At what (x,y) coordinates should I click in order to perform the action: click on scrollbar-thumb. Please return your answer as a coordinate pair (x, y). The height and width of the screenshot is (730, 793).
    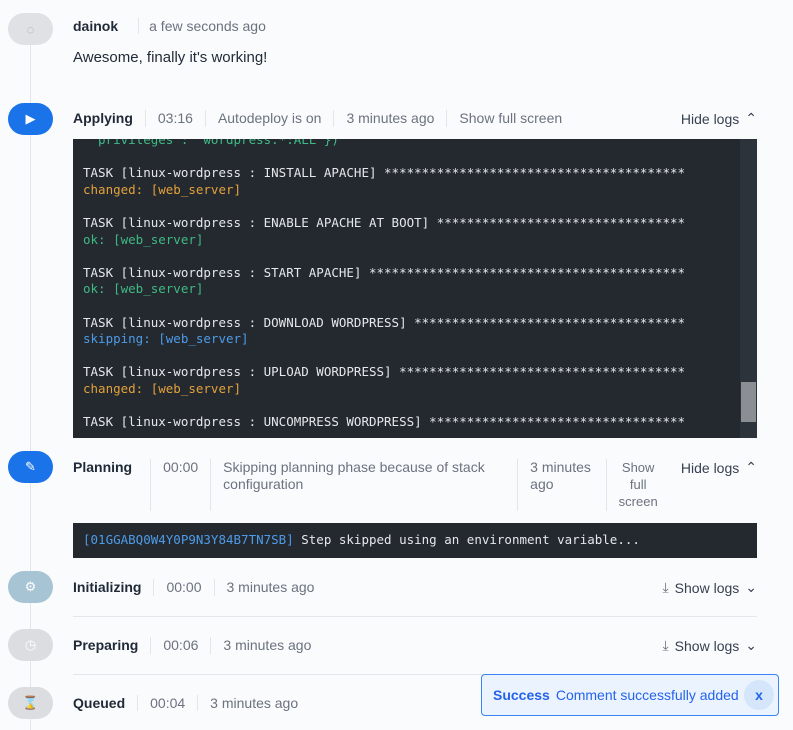
    Looking at the image, I should click on (748, 402).